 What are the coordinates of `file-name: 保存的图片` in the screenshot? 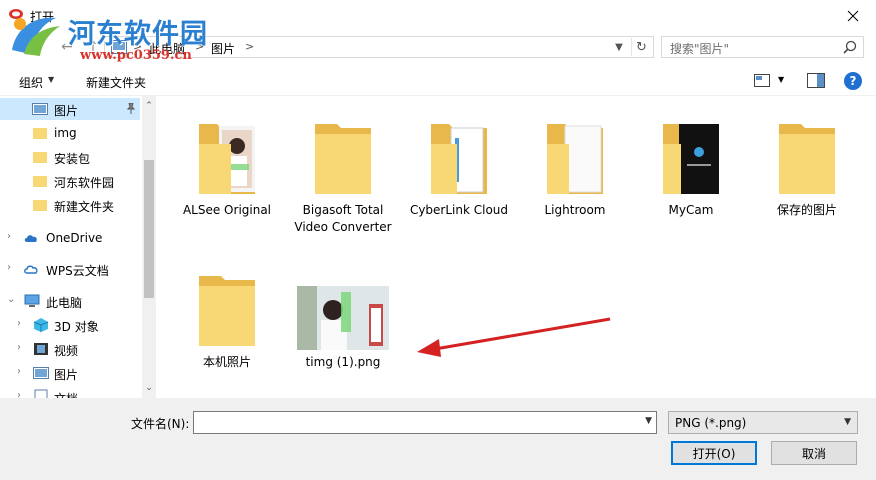 It's located at (806, 210).